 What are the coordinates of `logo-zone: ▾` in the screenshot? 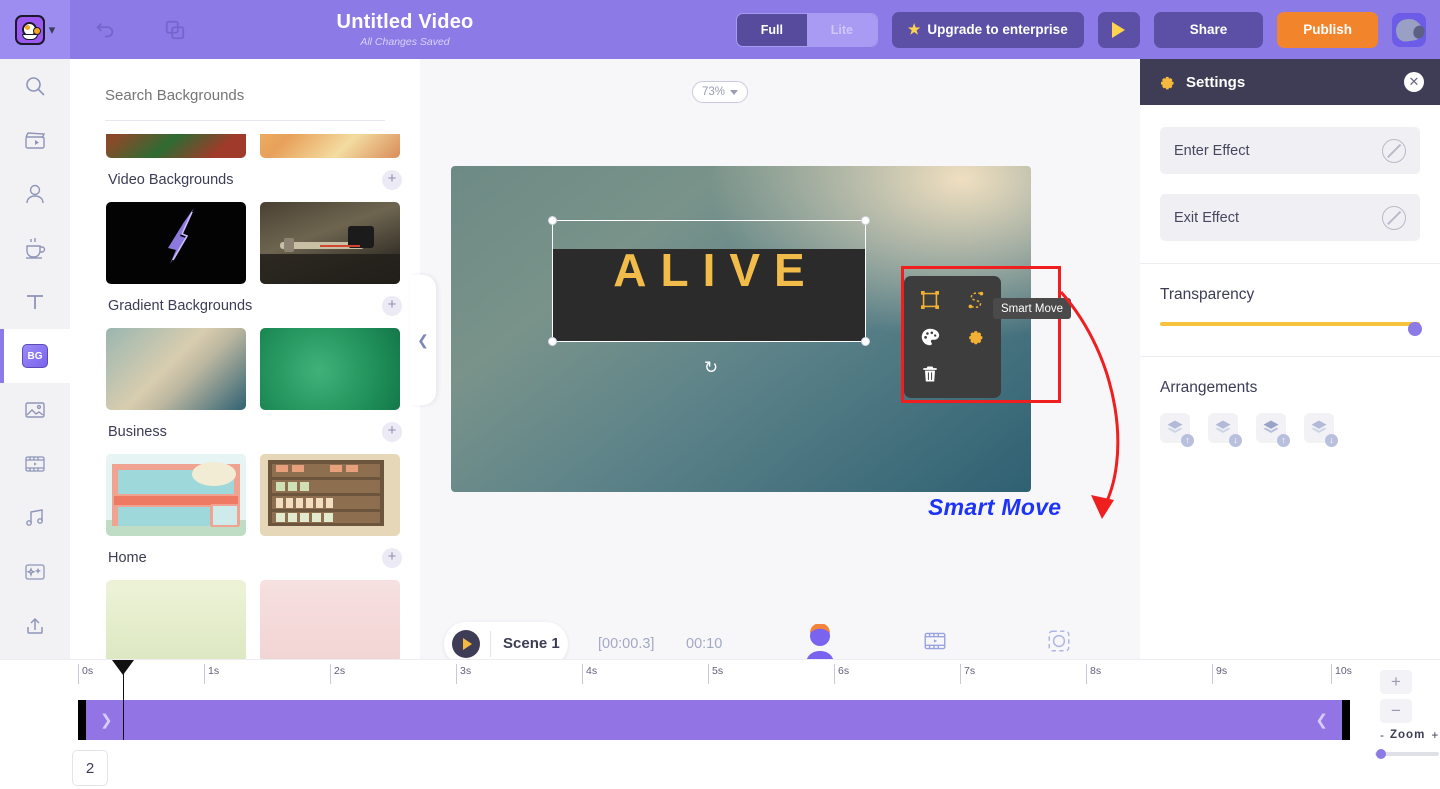 It's located at (35, 29).